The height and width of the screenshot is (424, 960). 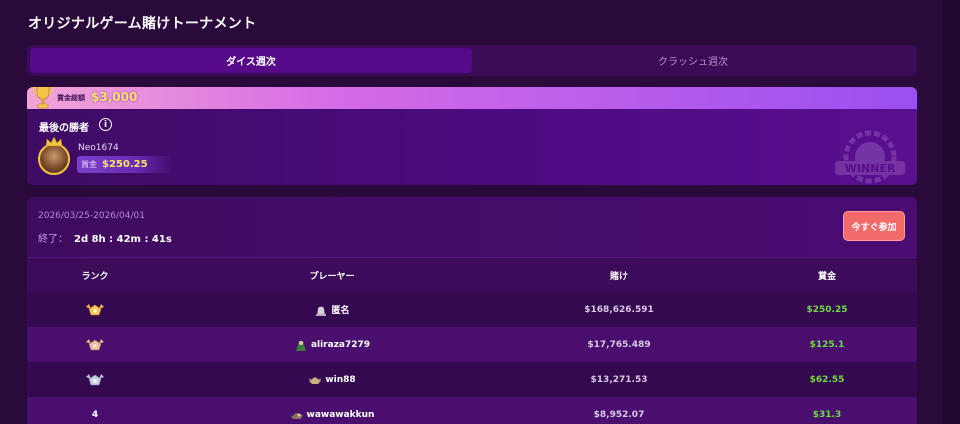 What do you see at coordinates (827, 414) in the screenshot?
I see `prize-cell: $31.3` at bounding box center [827, 414].